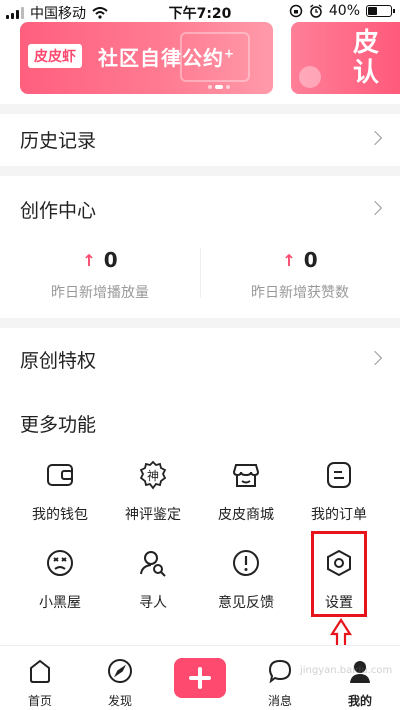 The image size is (400, 710). I want to click on stat-likes: ↑ 0 昨日新增获赞数, so click(300, 275).